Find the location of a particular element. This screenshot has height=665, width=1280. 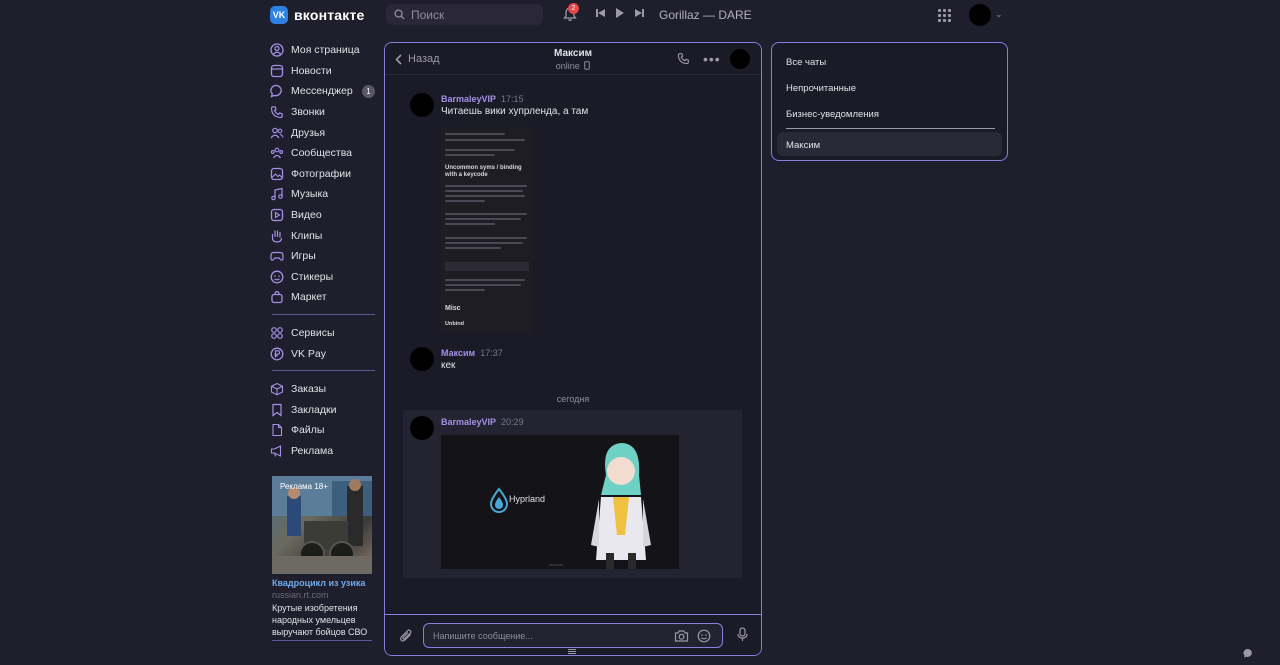

sidebar-item-label: Реклама is located at coordinates (312, 450).